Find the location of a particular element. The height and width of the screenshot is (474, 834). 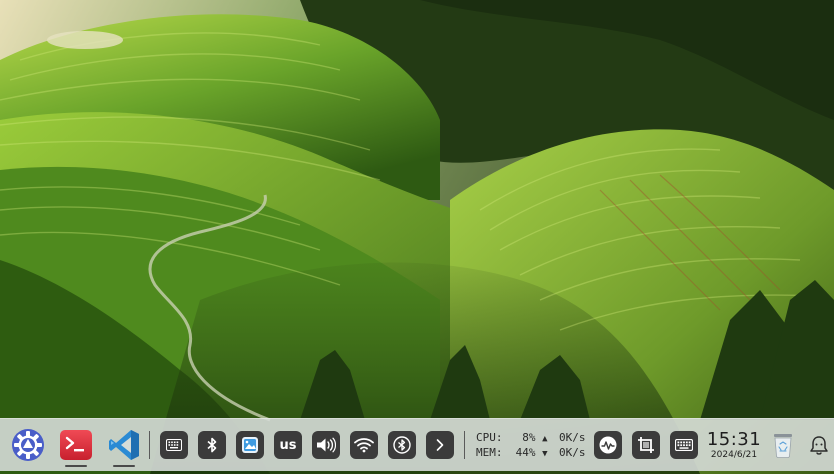

system-monitor: CPU: 8% ▲ 0K/s MEM: 44% ▼ 0K/s is located at coordinates (531, 445).